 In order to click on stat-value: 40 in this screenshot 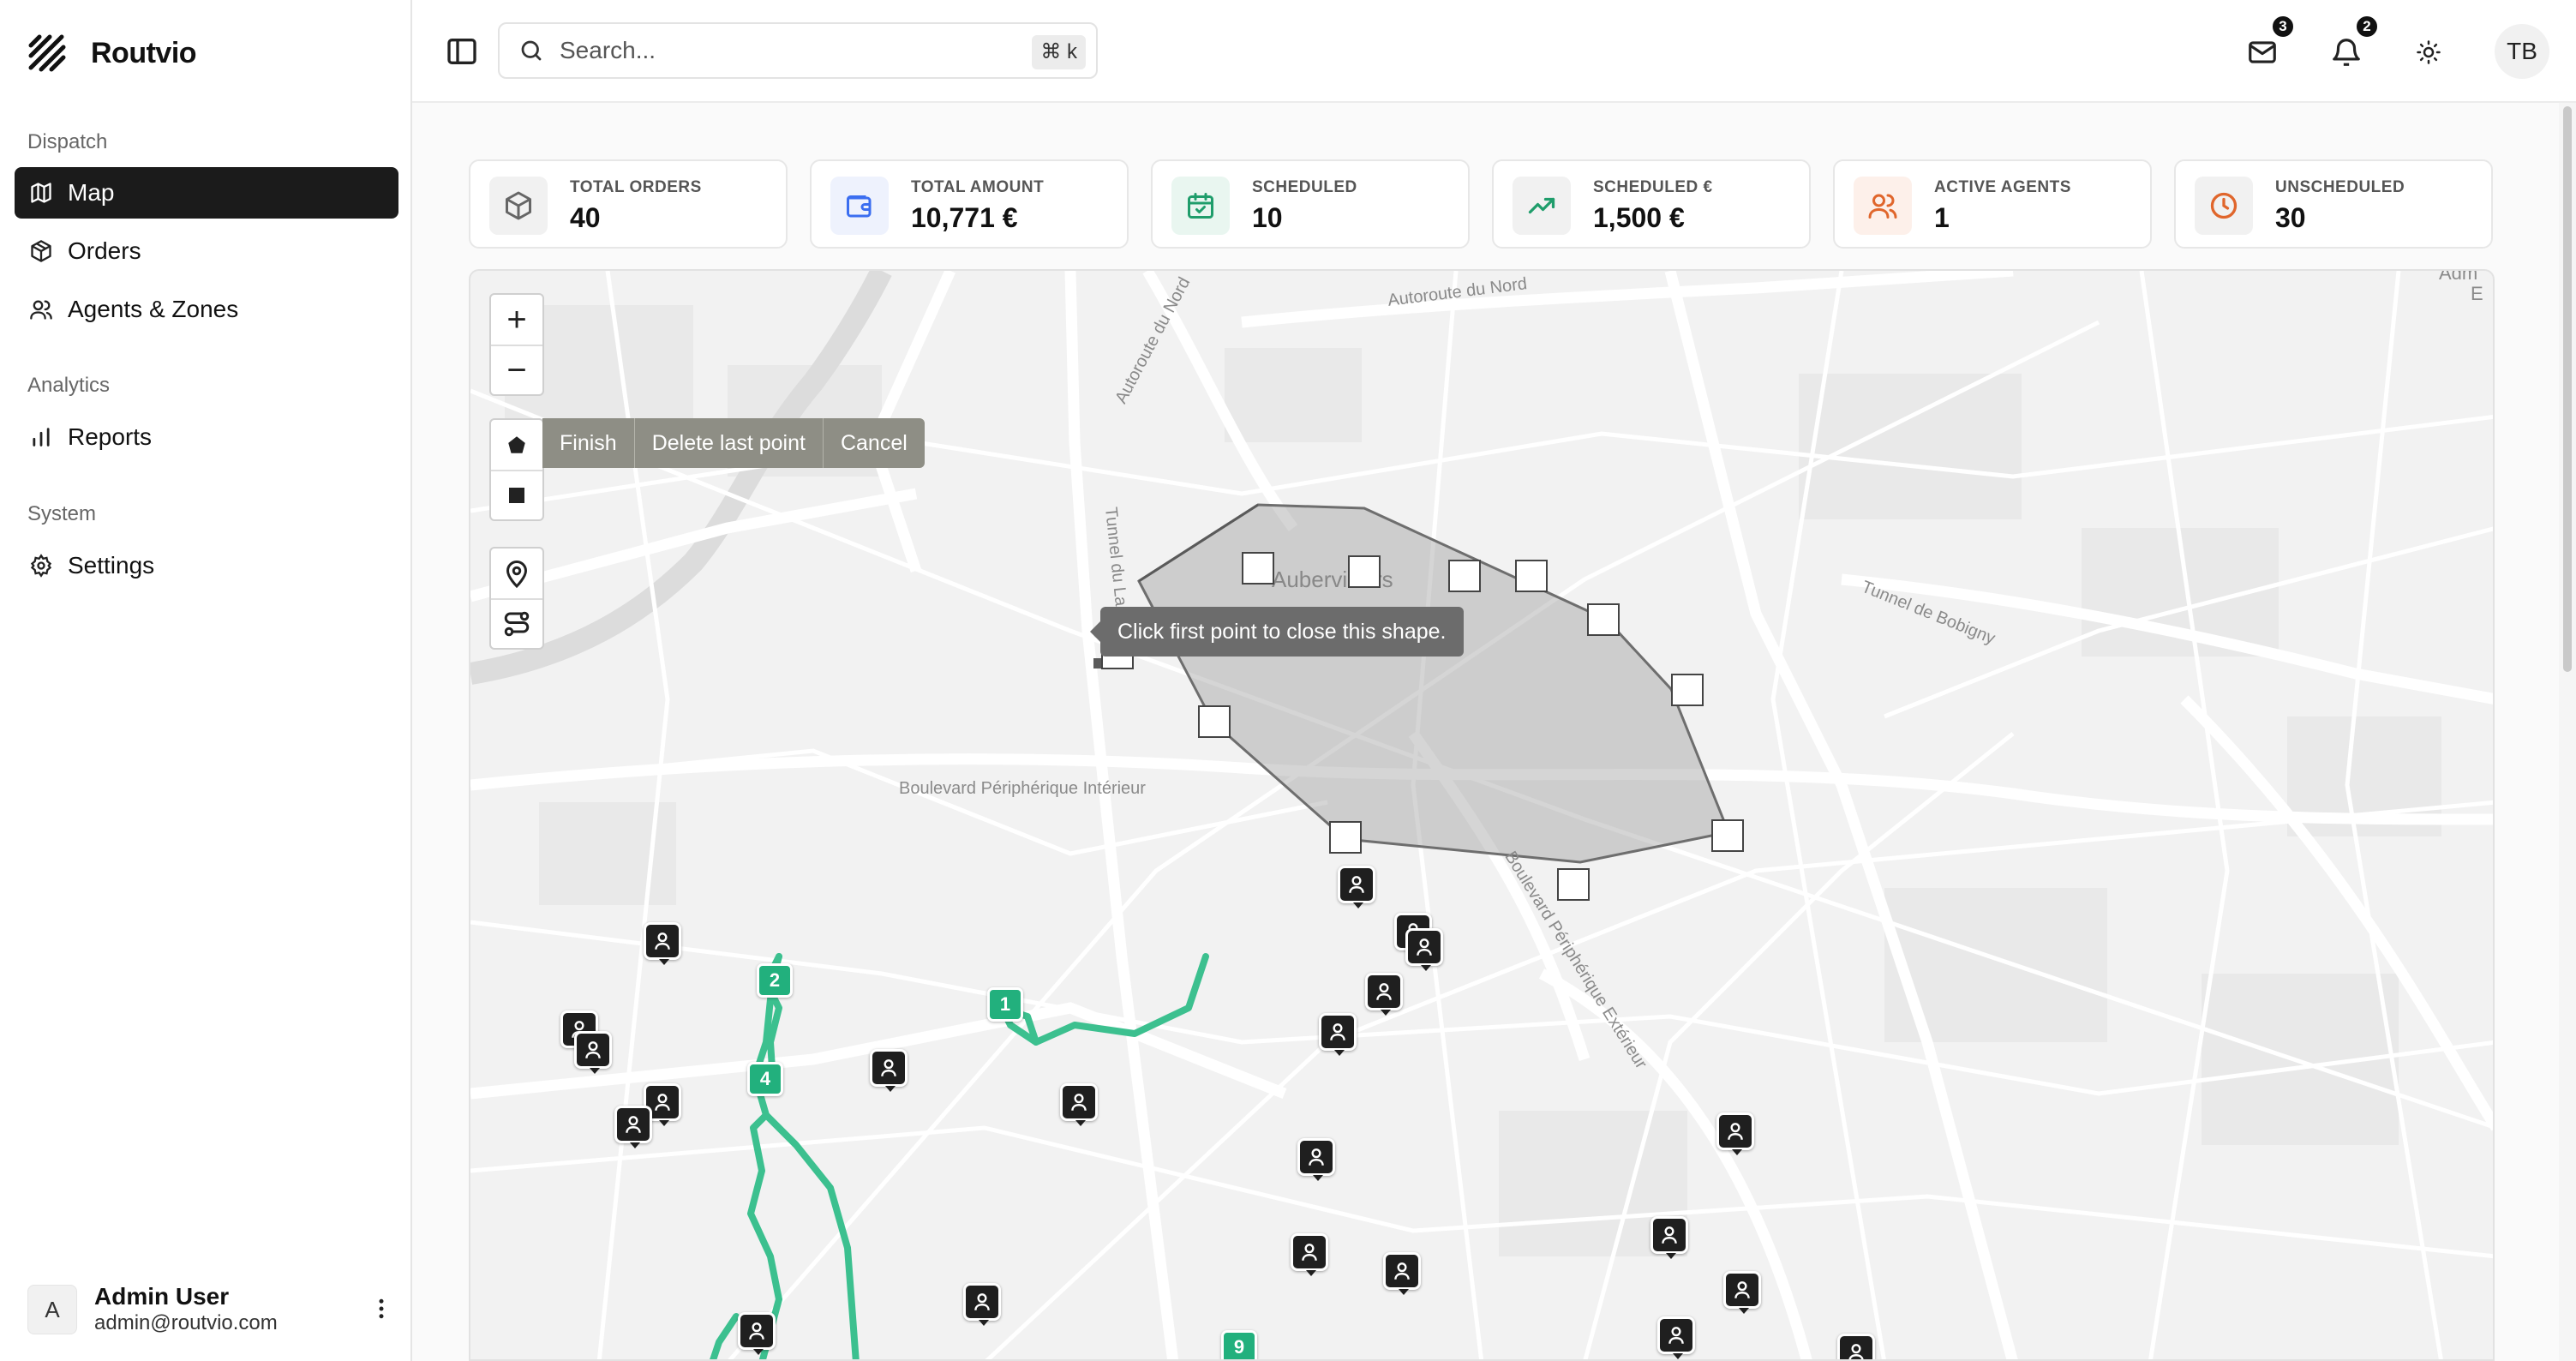, I will do `click(585, 218)`.